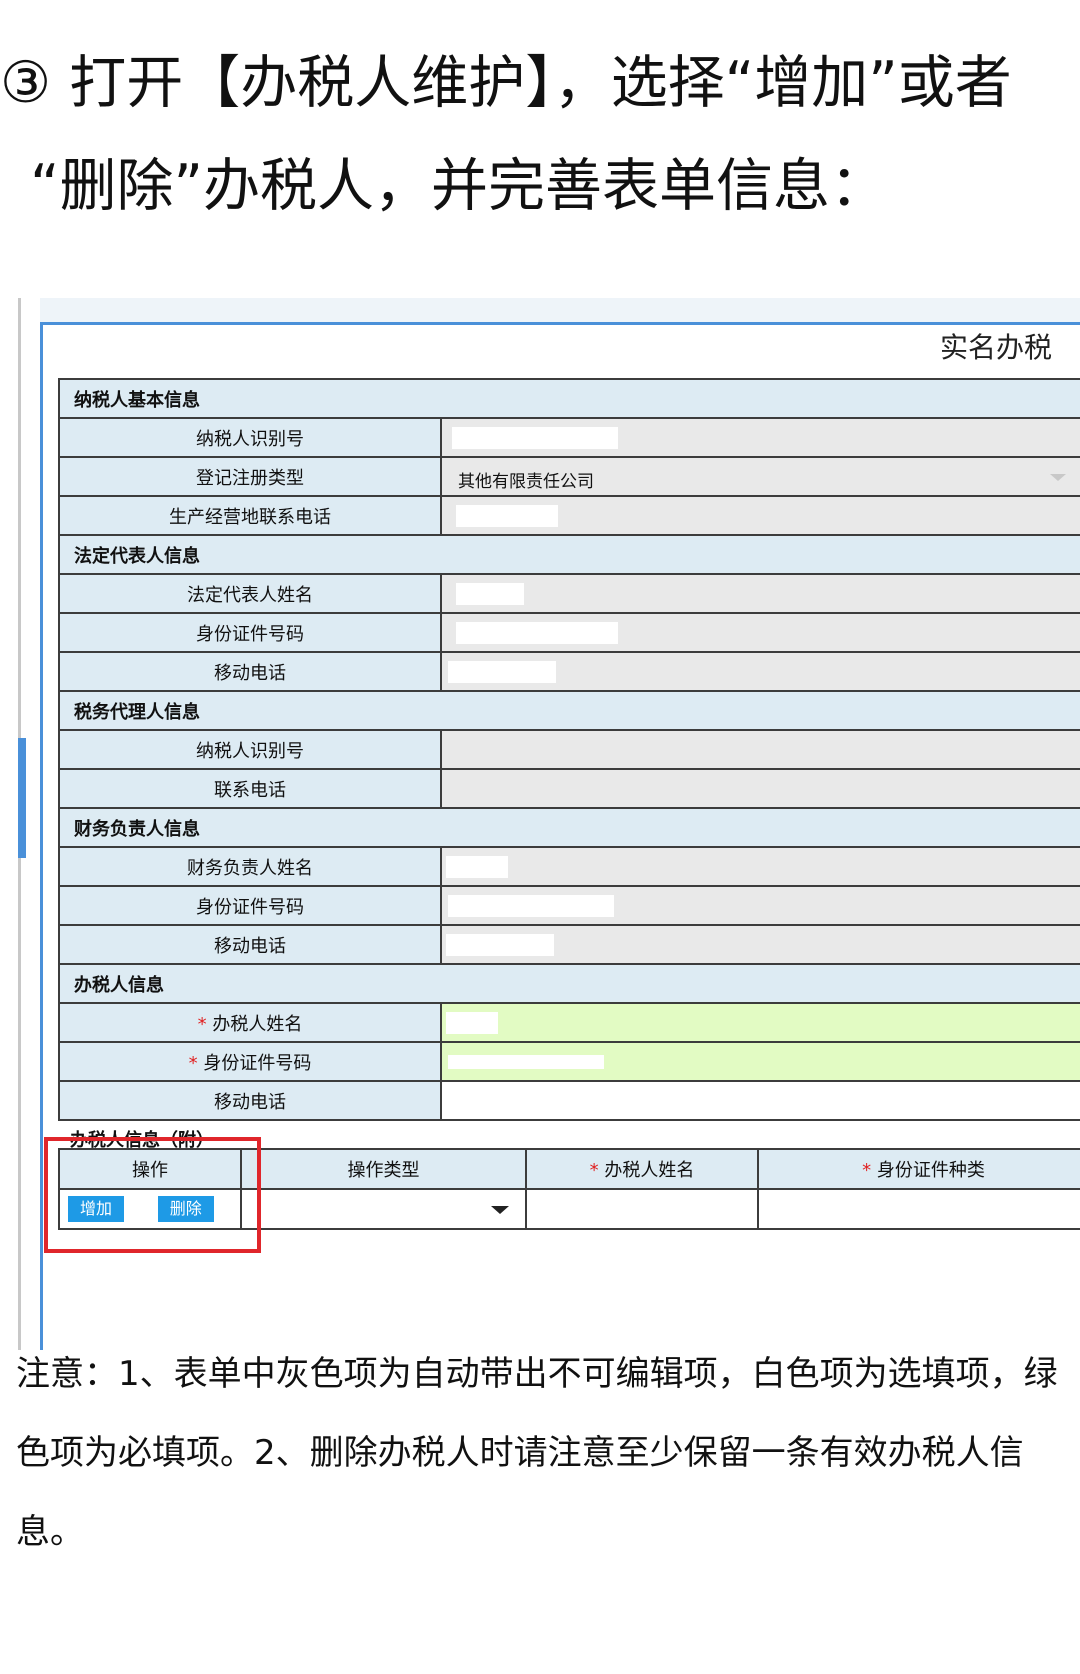  I want to click on field-label: * 身份证件号码, so click(250, 1061).